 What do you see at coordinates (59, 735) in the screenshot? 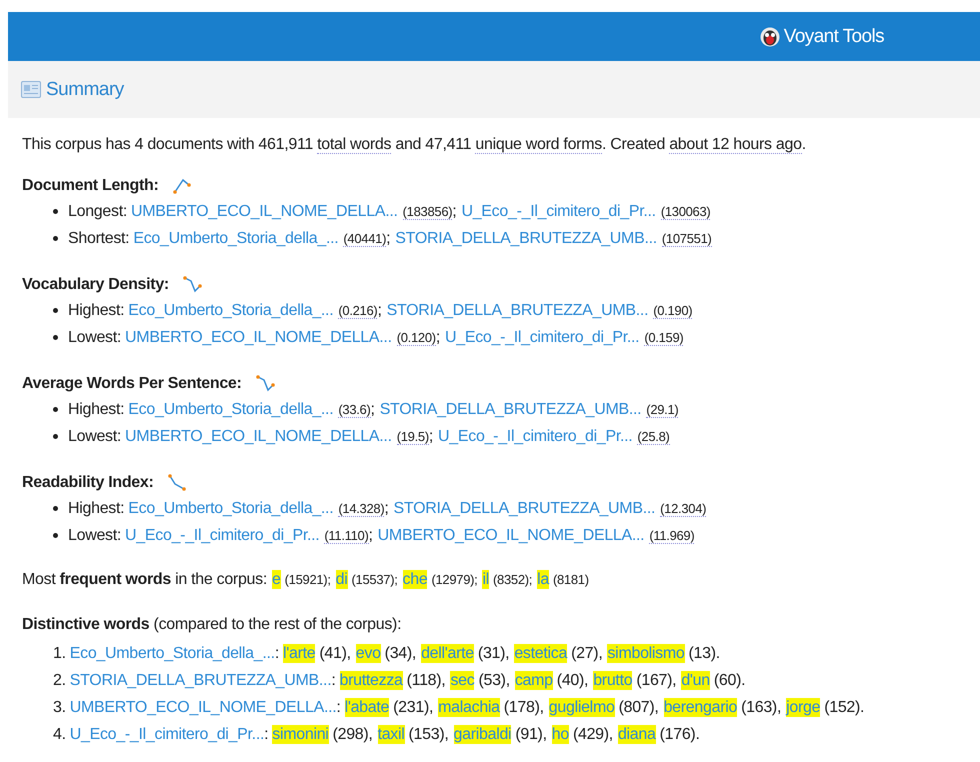
I see `list-number: 4.` at bounding box center [59, 735].